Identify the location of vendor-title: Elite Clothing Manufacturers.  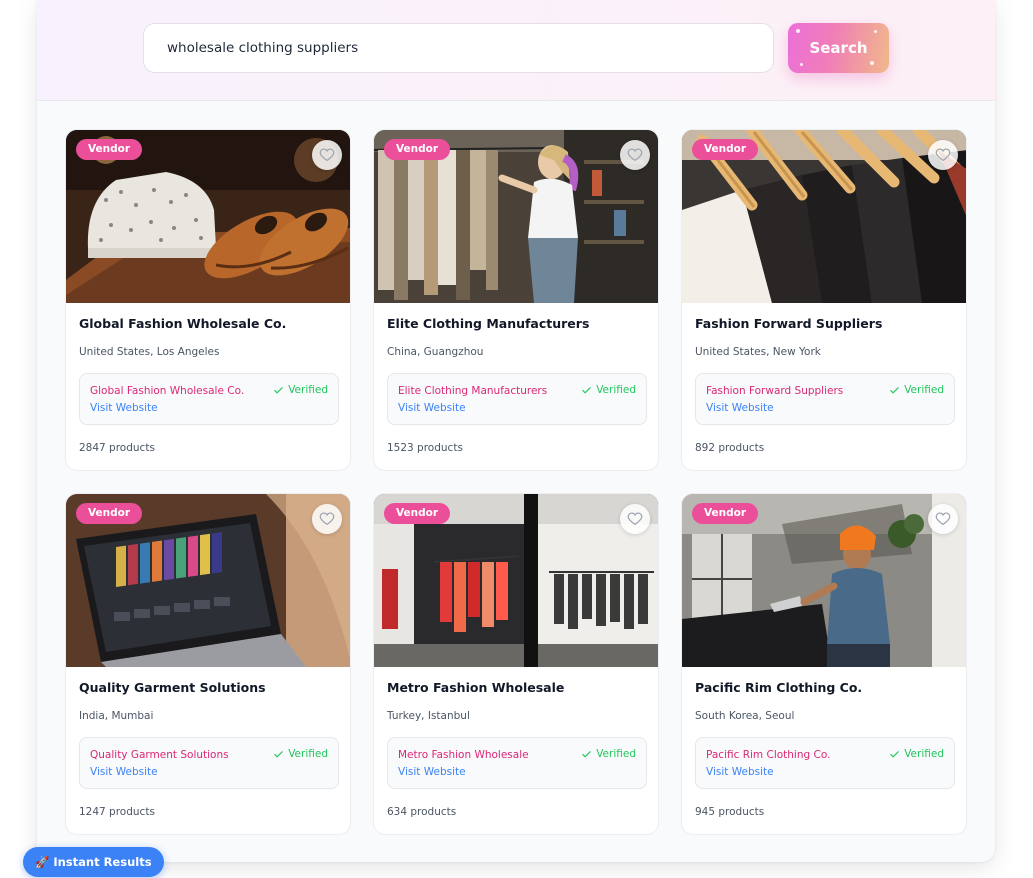
(488, 323).